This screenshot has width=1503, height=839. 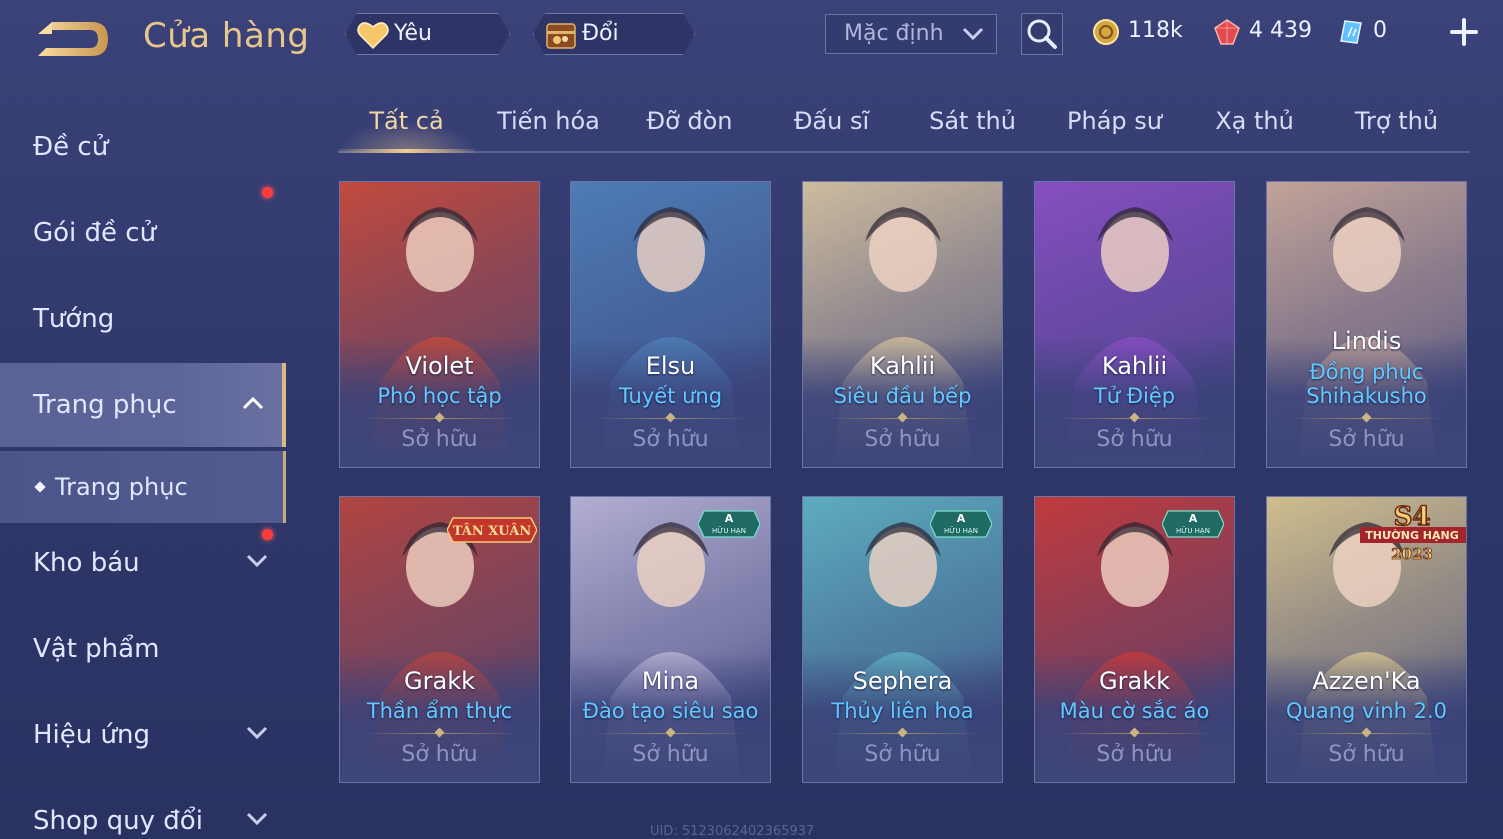 What do you see at coordinates (439, 711) in the screenshot?
I see `skin-name: Thần ẩm thực` at bounding box center [439, 711].